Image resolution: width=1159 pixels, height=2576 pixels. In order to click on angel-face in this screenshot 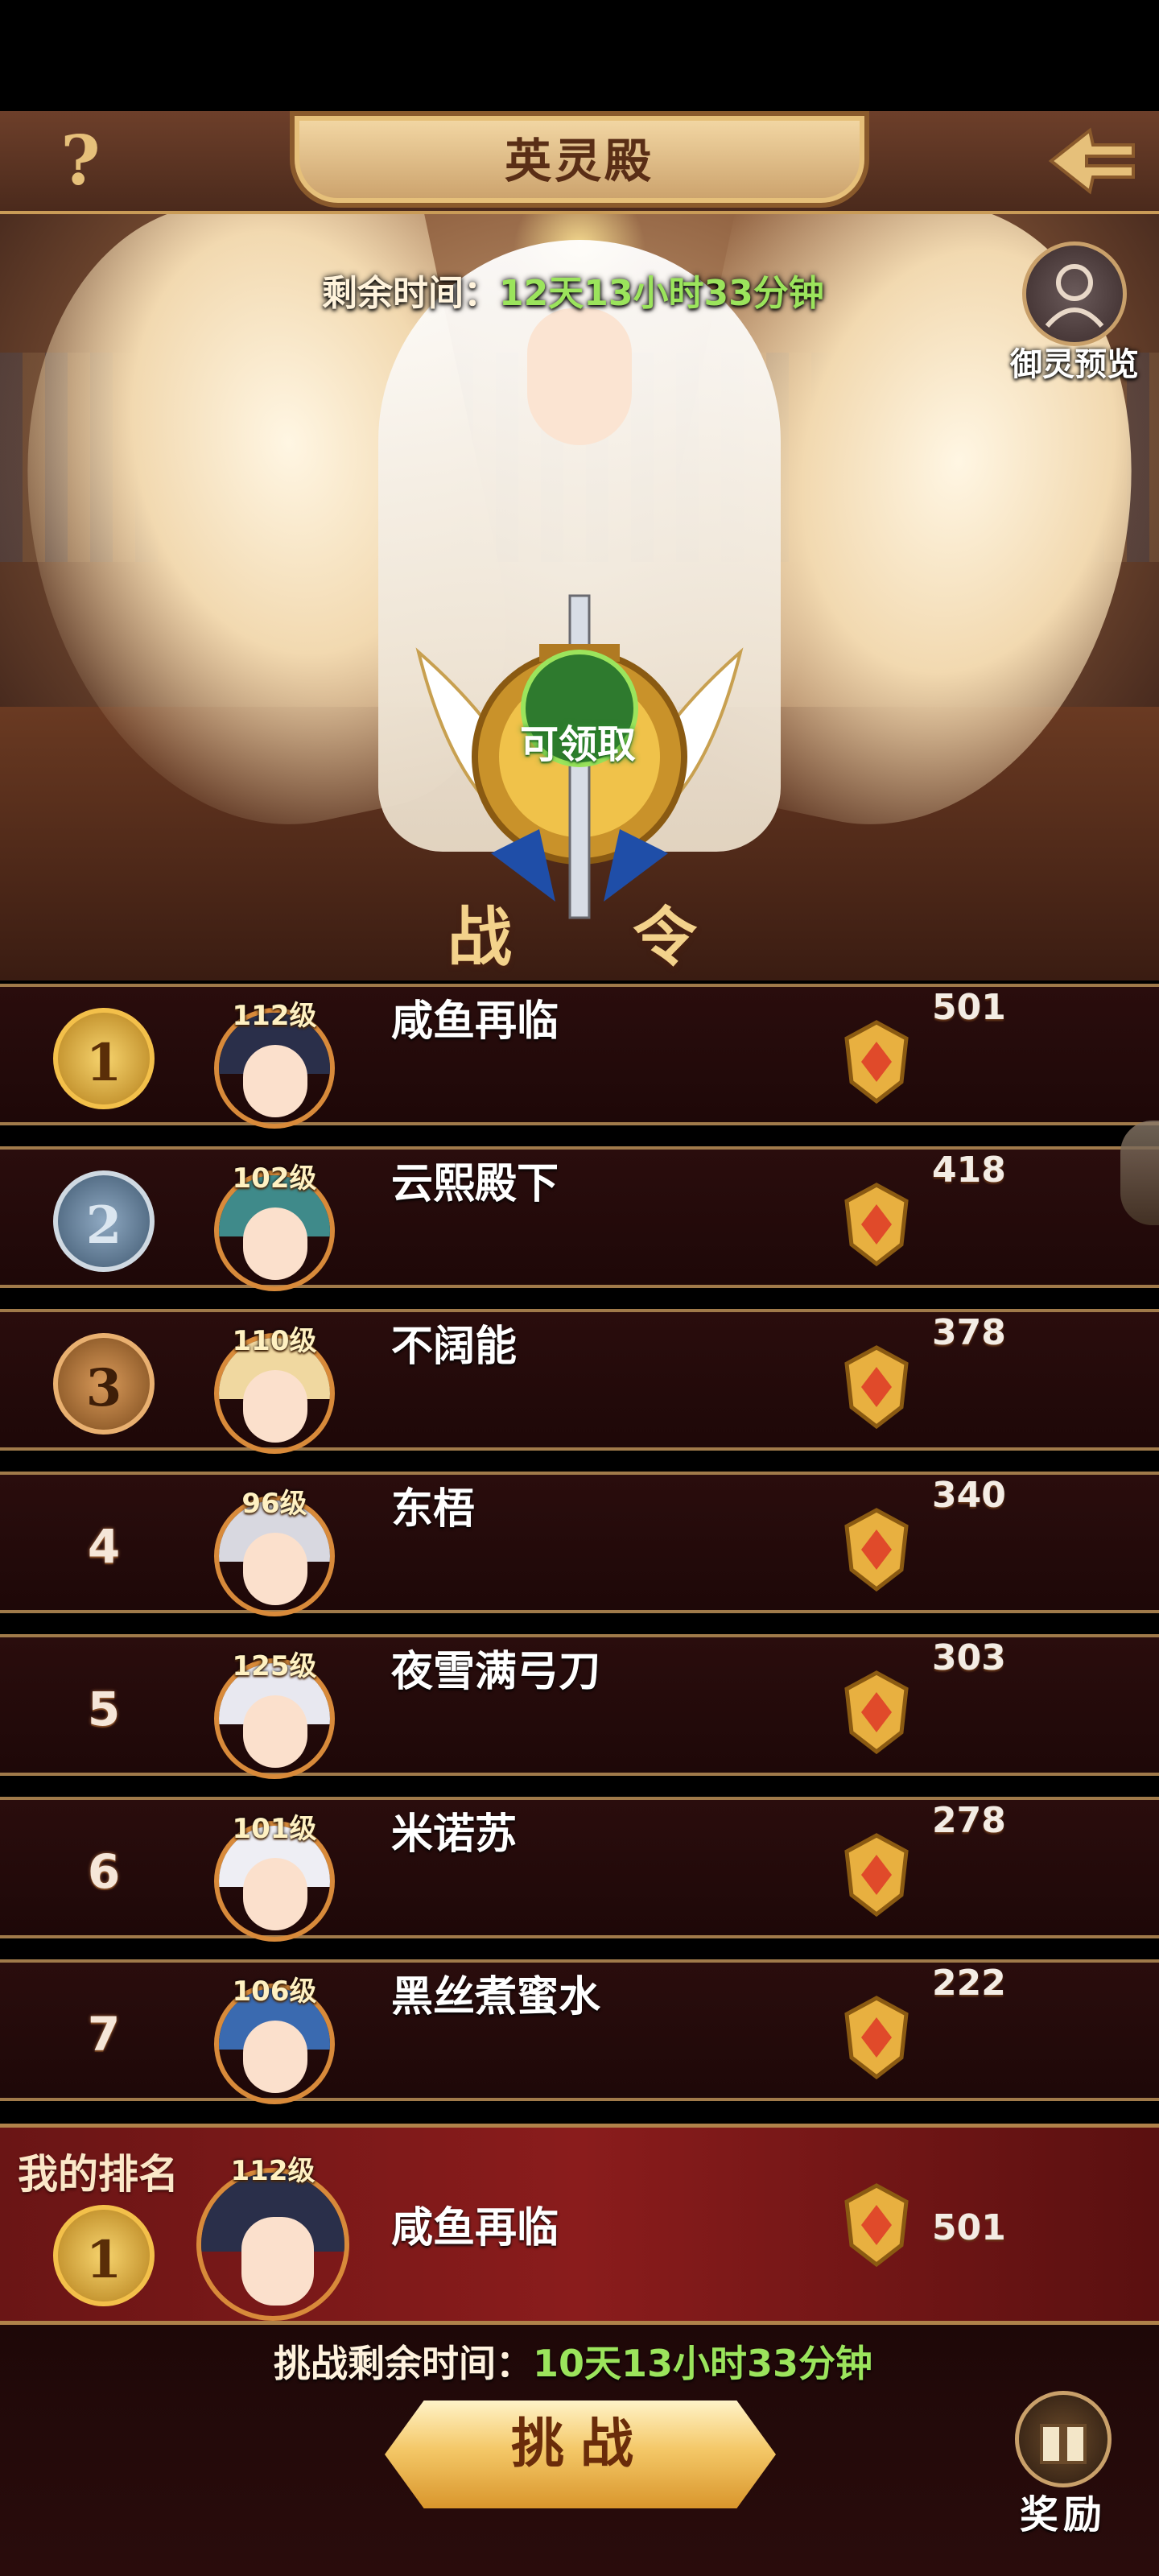, I will do `click(579, 376)`.